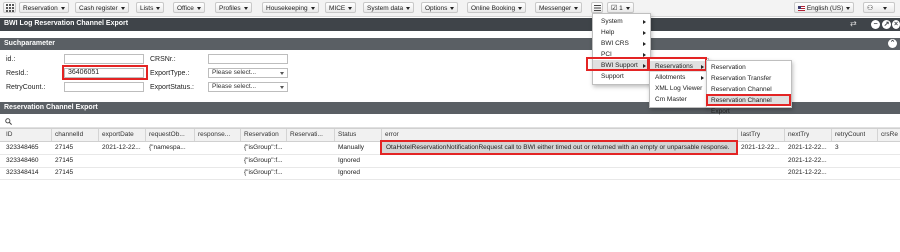  Describe the element at coordinates (118, 134) in the screenshot. I see `col-header-export-date: exportDate` at that location.